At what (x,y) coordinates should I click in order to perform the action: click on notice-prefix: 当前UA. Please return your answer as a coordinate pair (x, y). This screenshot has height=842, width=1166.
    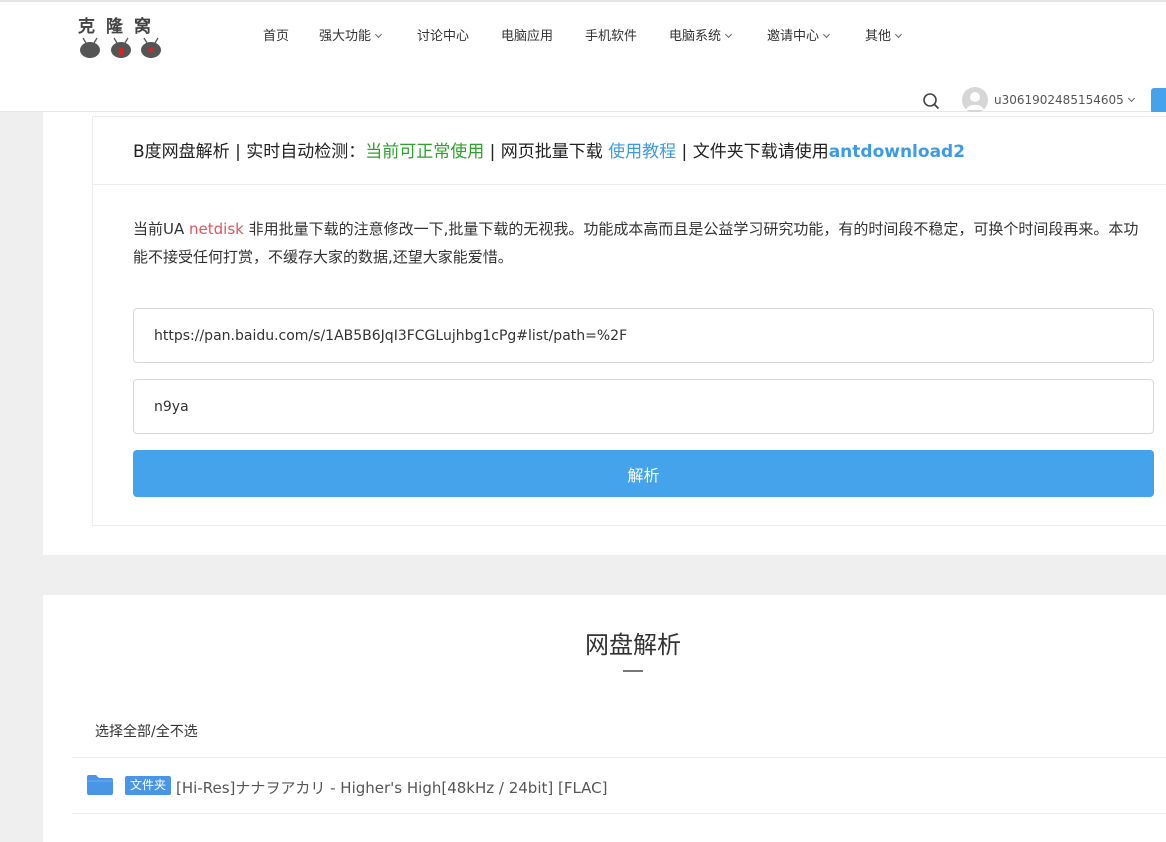
    Looking at the image, I should click on (161, 229).